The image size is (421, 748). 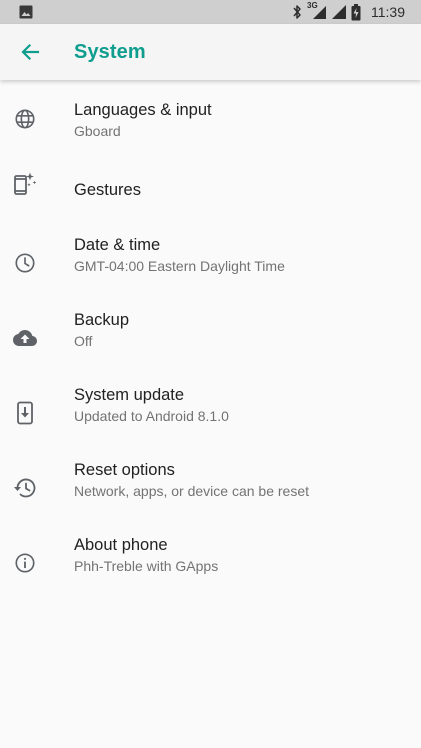 I want to click on battery-icon, so click(x=356, y=12).